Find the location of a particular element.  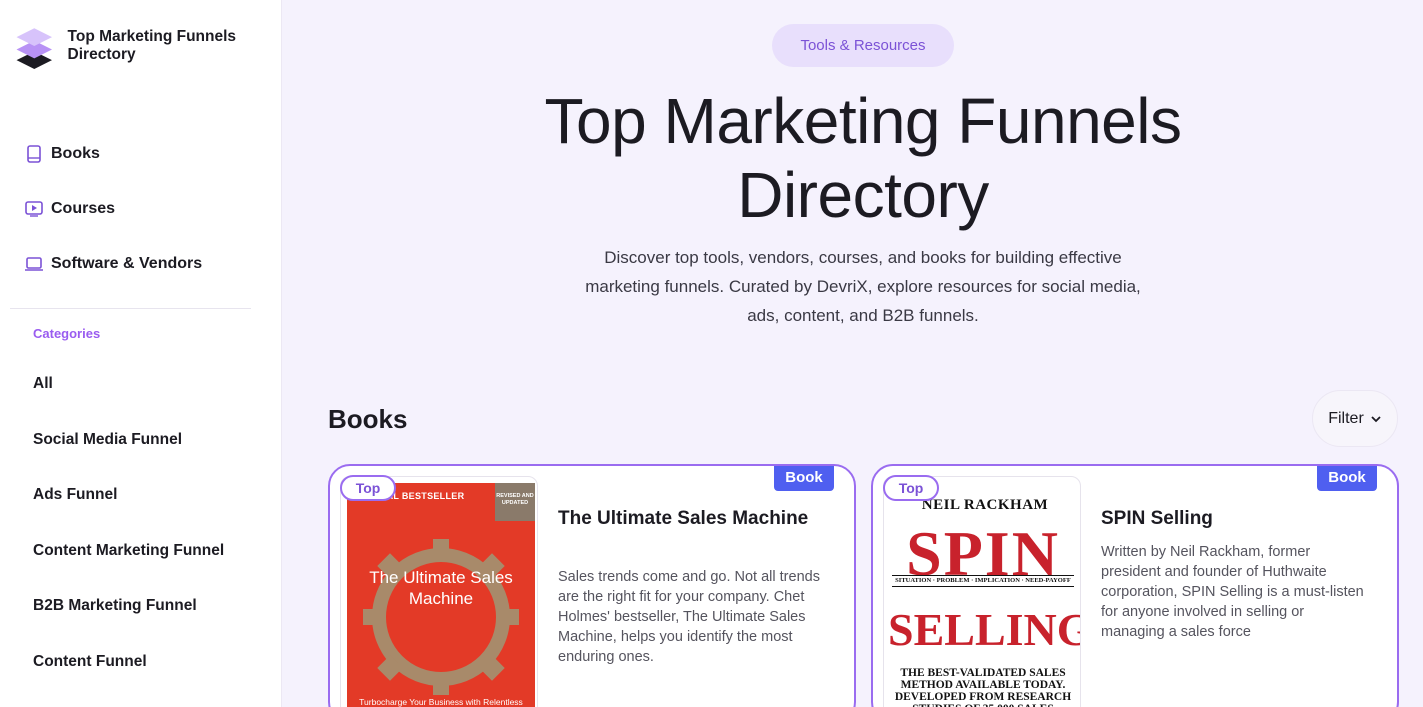

nav-item-courses: Courses is located at coordinates (113, 209).